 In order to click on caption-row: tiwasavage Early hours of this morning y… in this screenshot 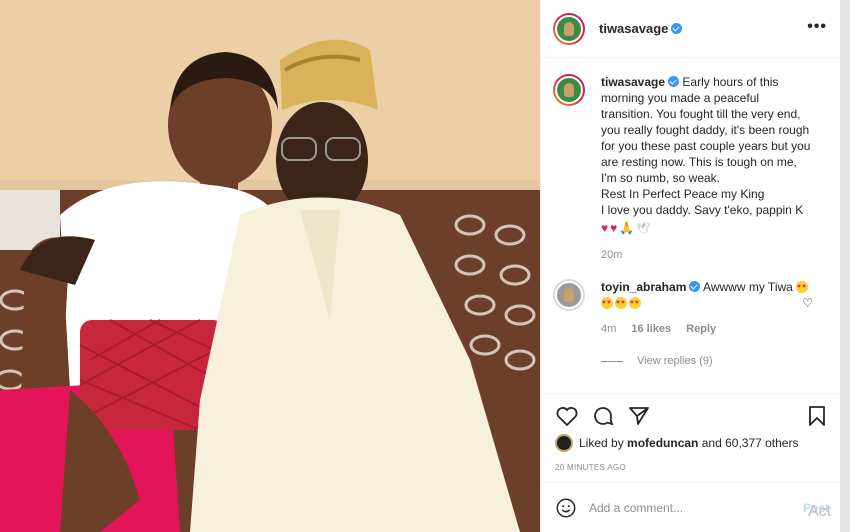, I will do `click(690, 168)`.